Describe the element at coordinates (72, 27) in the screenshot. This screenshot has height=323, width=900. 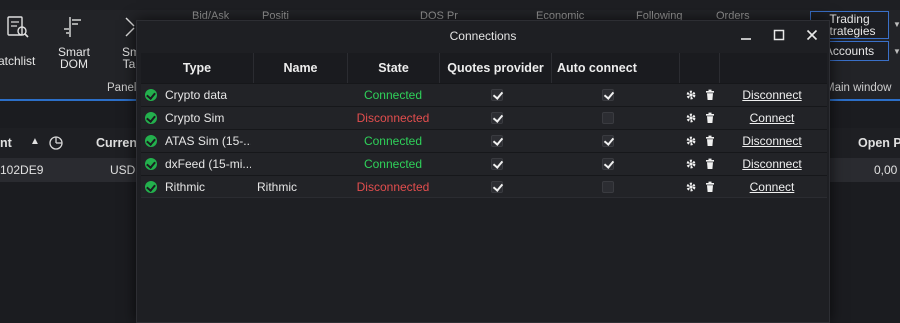
I see `smart-dom-icon` at that location.